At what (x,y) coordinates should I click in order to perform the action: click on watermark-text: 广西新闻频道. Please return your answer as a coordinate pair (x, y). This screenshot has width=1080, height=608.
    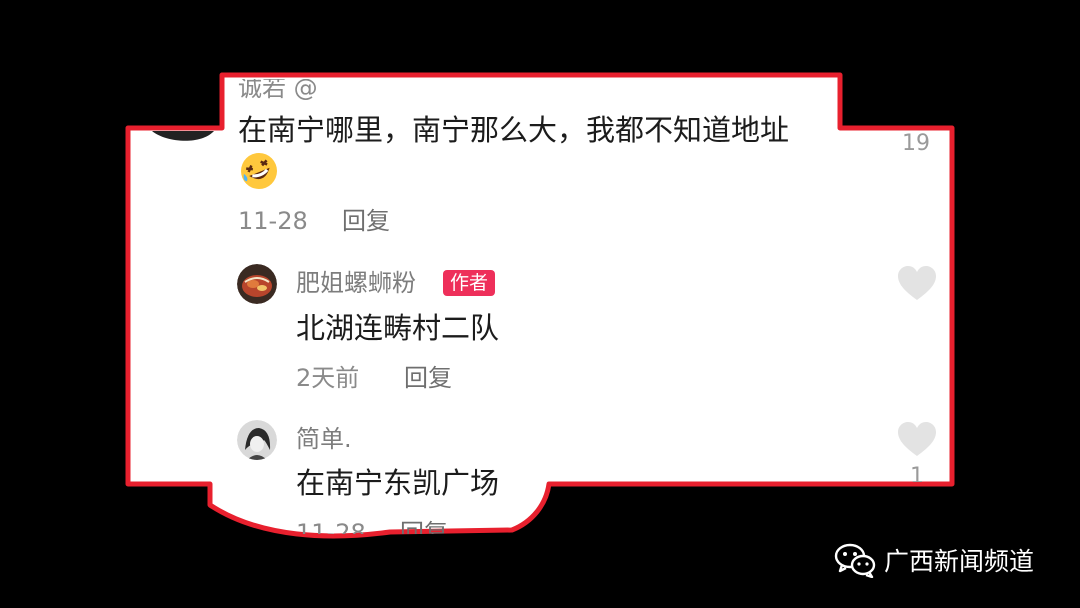
    Looking at the image, I should click on (959, 561).